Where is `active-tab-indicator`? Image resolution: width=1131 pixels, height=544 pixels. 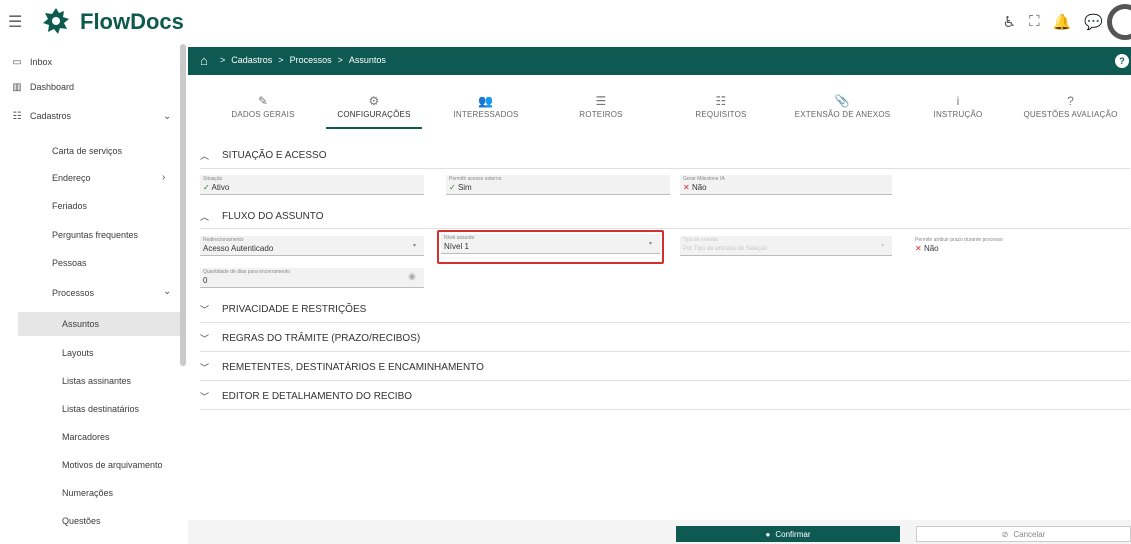 active-tab-indicator is located at coordinates (374, 128).